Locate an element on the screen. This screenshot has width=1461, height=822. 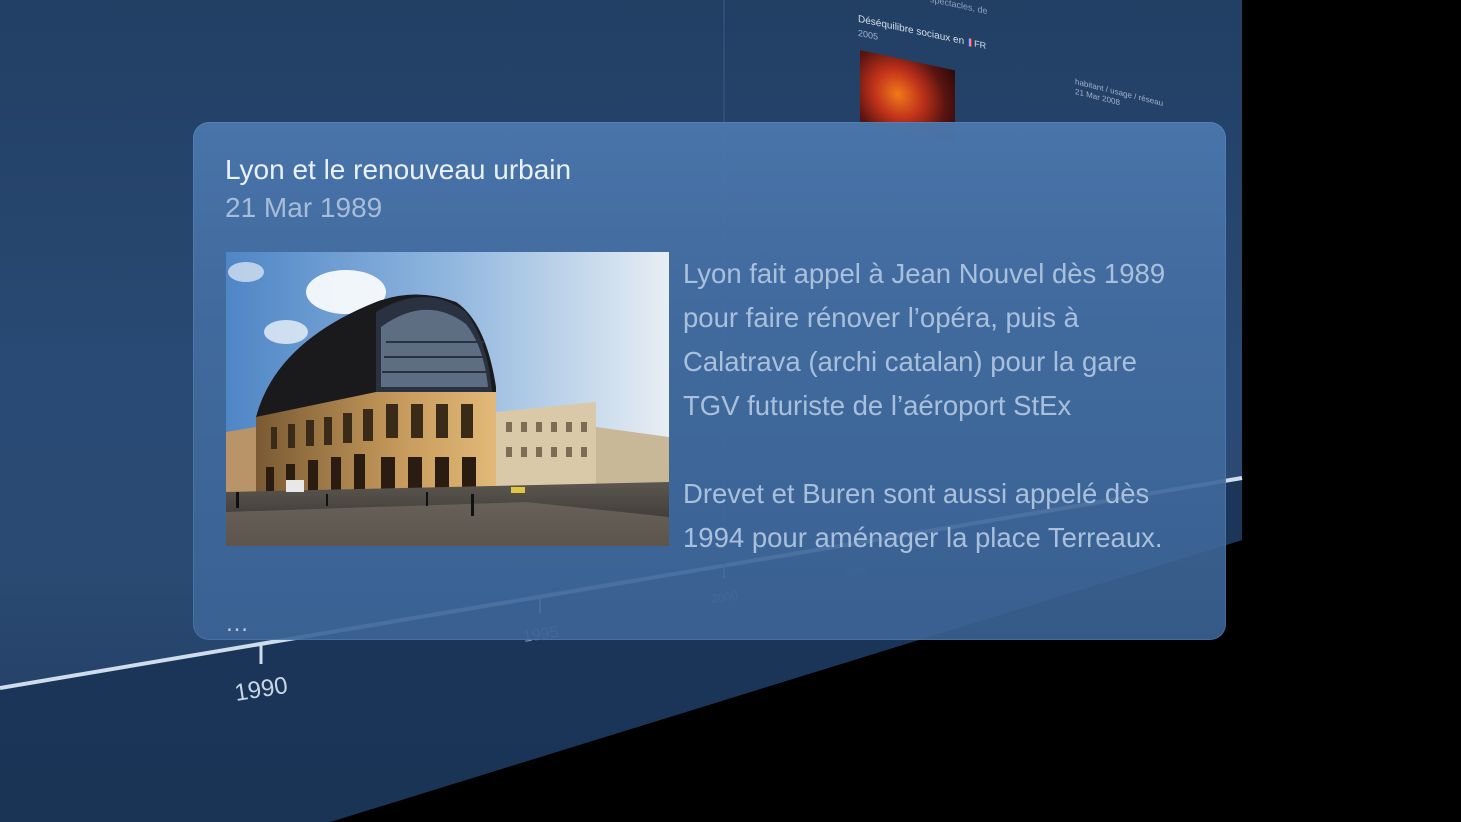
background-event-date: 2005 is located at coordinates (868, 34).